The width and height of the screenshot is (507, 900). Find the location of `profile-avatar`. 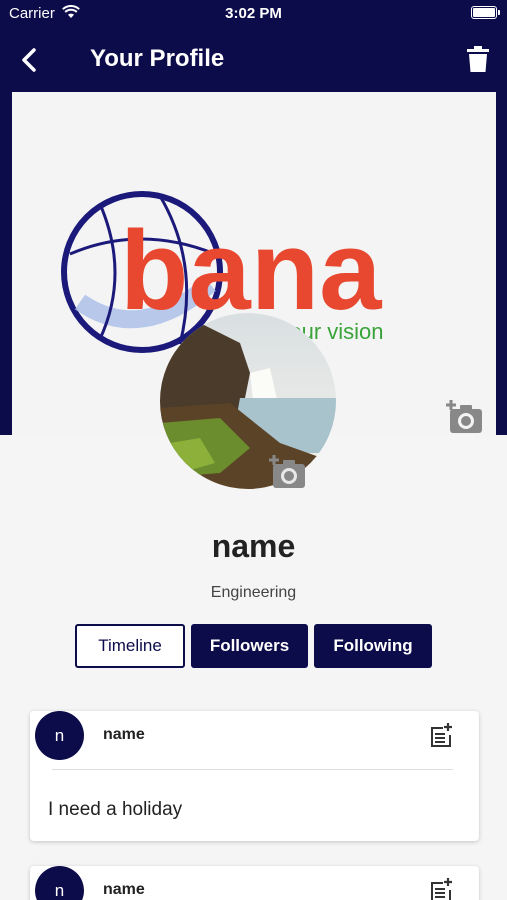

profile-avatar is located at coordinates (248, 401).